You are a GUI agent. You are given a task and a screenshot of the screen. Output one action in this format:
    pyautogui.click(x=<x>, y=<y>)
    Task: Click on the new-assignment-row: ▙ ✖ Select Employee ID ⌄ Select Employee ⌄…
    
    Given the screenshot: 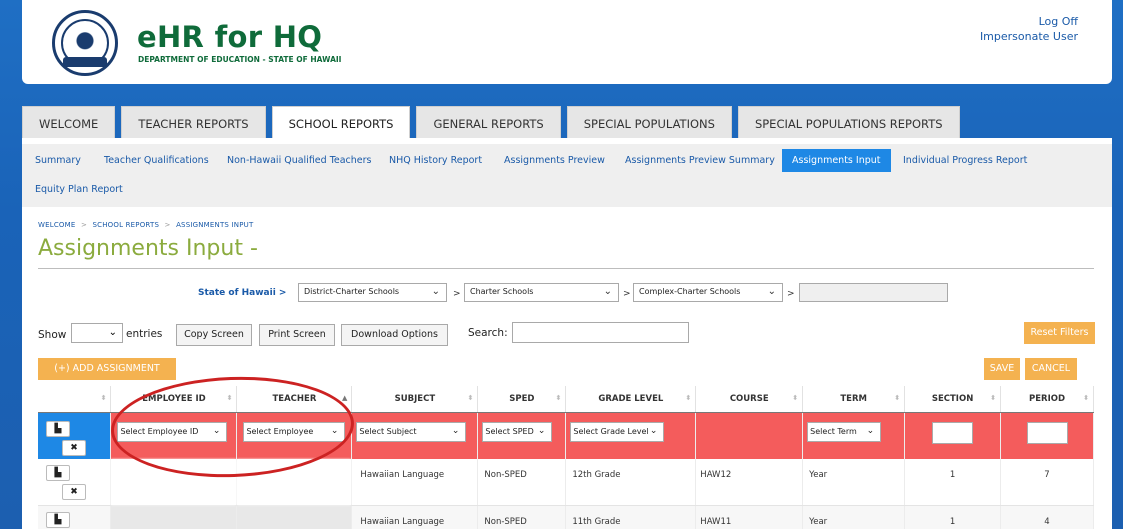 What is the action you would take?
    pyautogui.click(x=566, y=435)
    